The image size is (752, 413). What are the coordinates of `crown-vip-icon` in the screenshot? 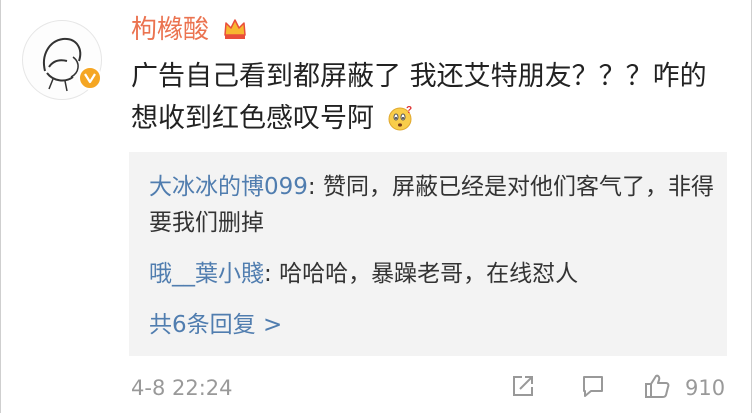 It's located at (235, 29).